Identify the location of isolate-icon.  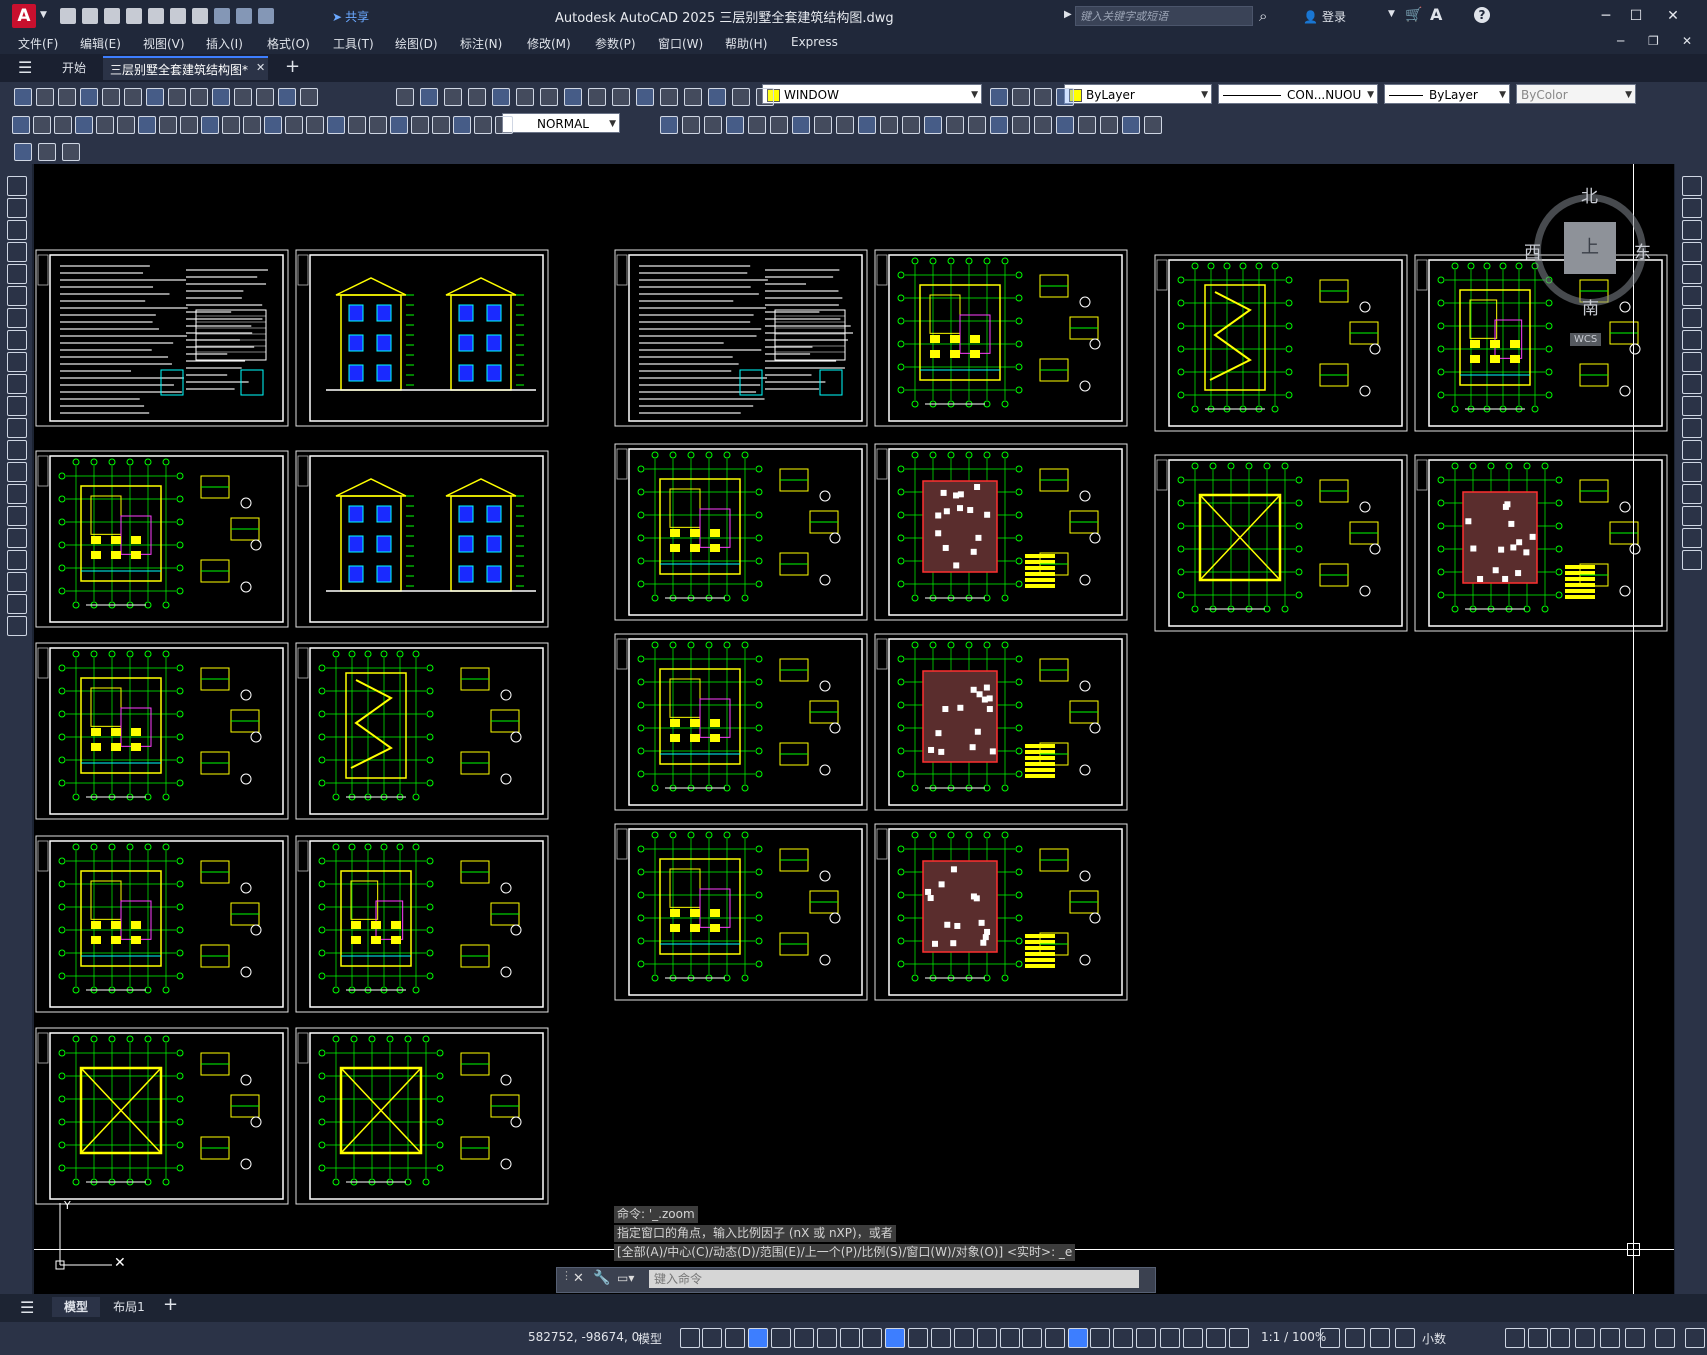
(987, 1338).